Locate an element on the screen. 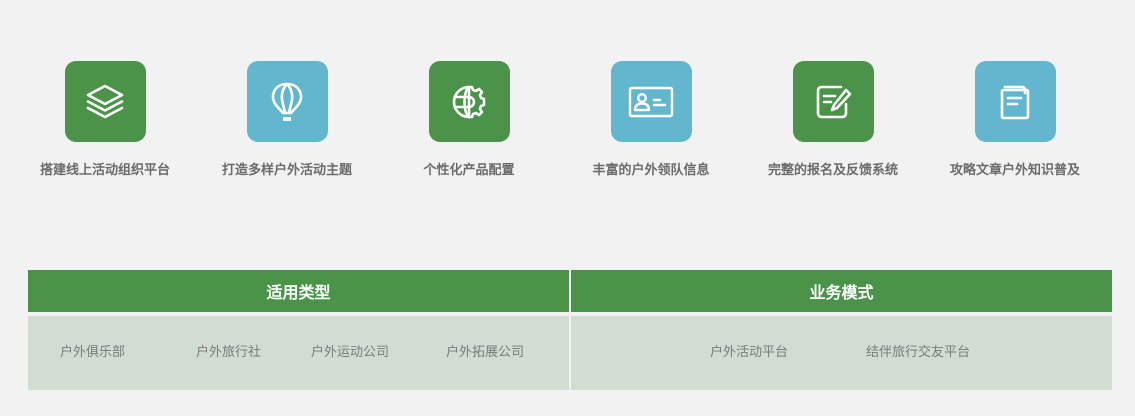 This screenshot has height=416, width=1135. feature-label: 完整的报名及反馈系统 is located at coordinates (832, 170).